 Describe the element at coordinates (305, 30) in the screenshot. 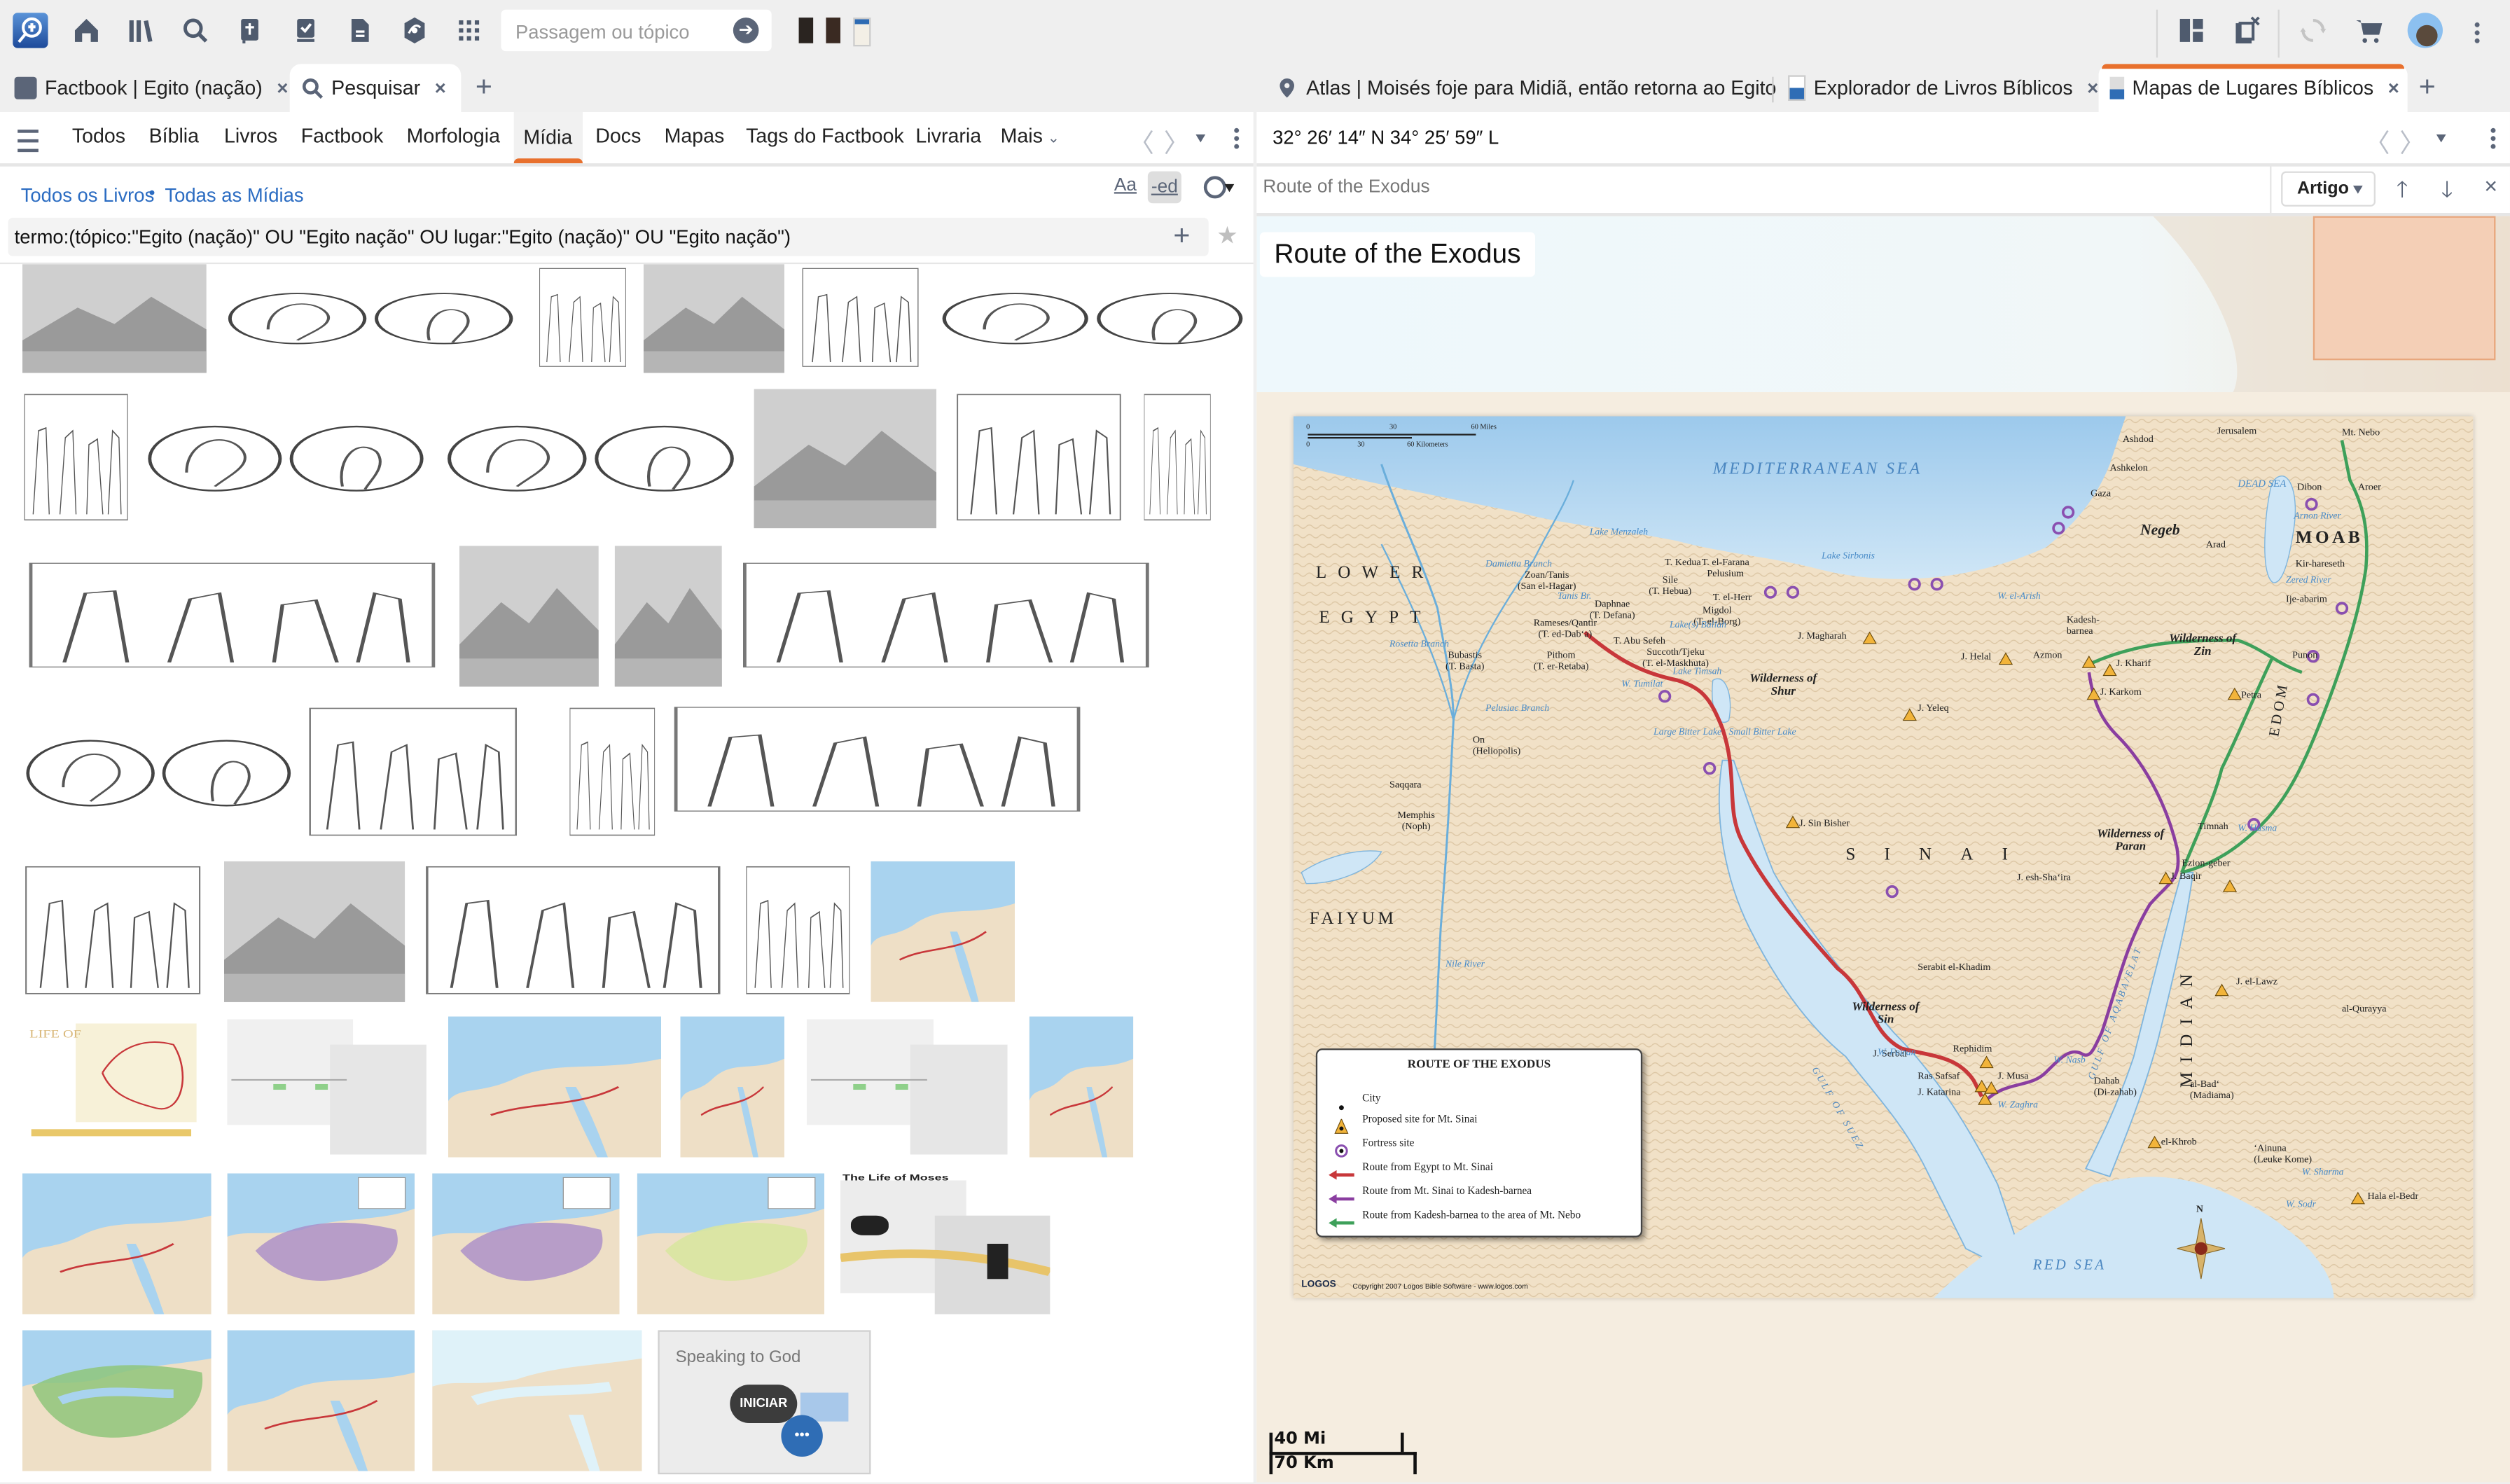

I see `factbook-icon` at that location.